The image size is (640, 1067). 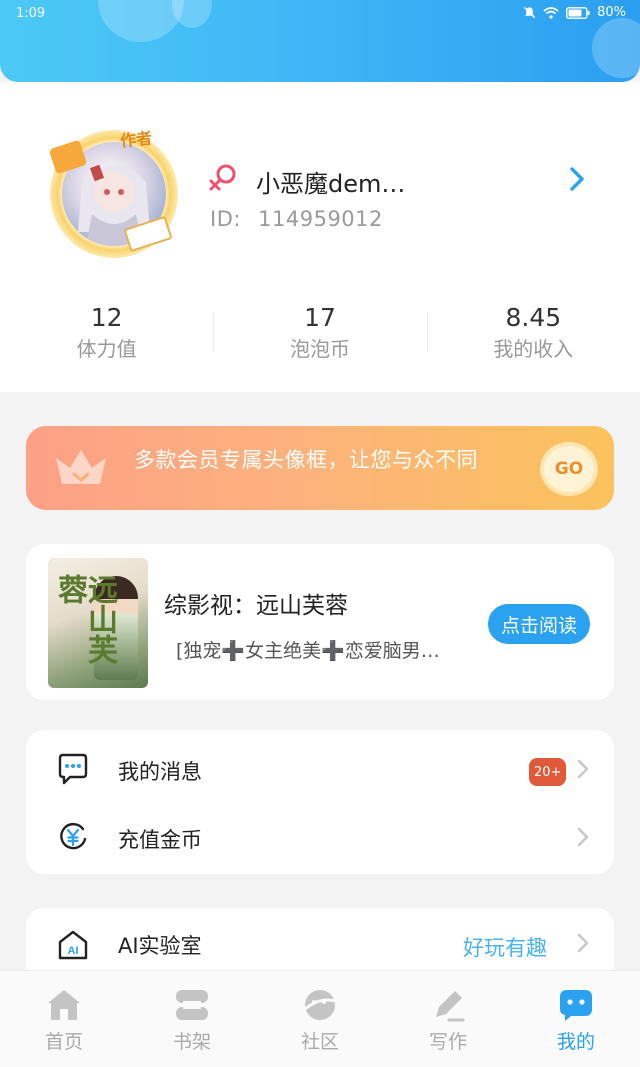 I want to click on nav-label: 书架, so click(x=191, y=1042).